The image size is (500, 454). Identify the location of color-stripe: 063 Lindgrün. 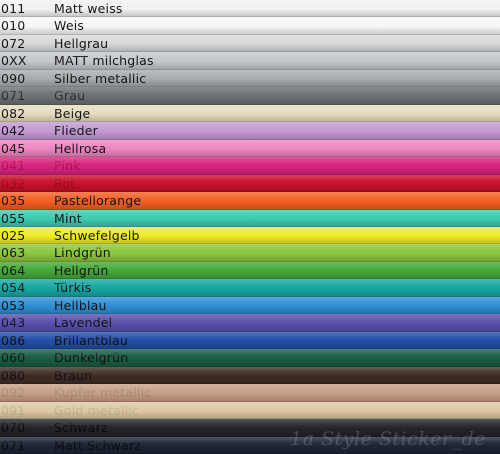
(250, 253).